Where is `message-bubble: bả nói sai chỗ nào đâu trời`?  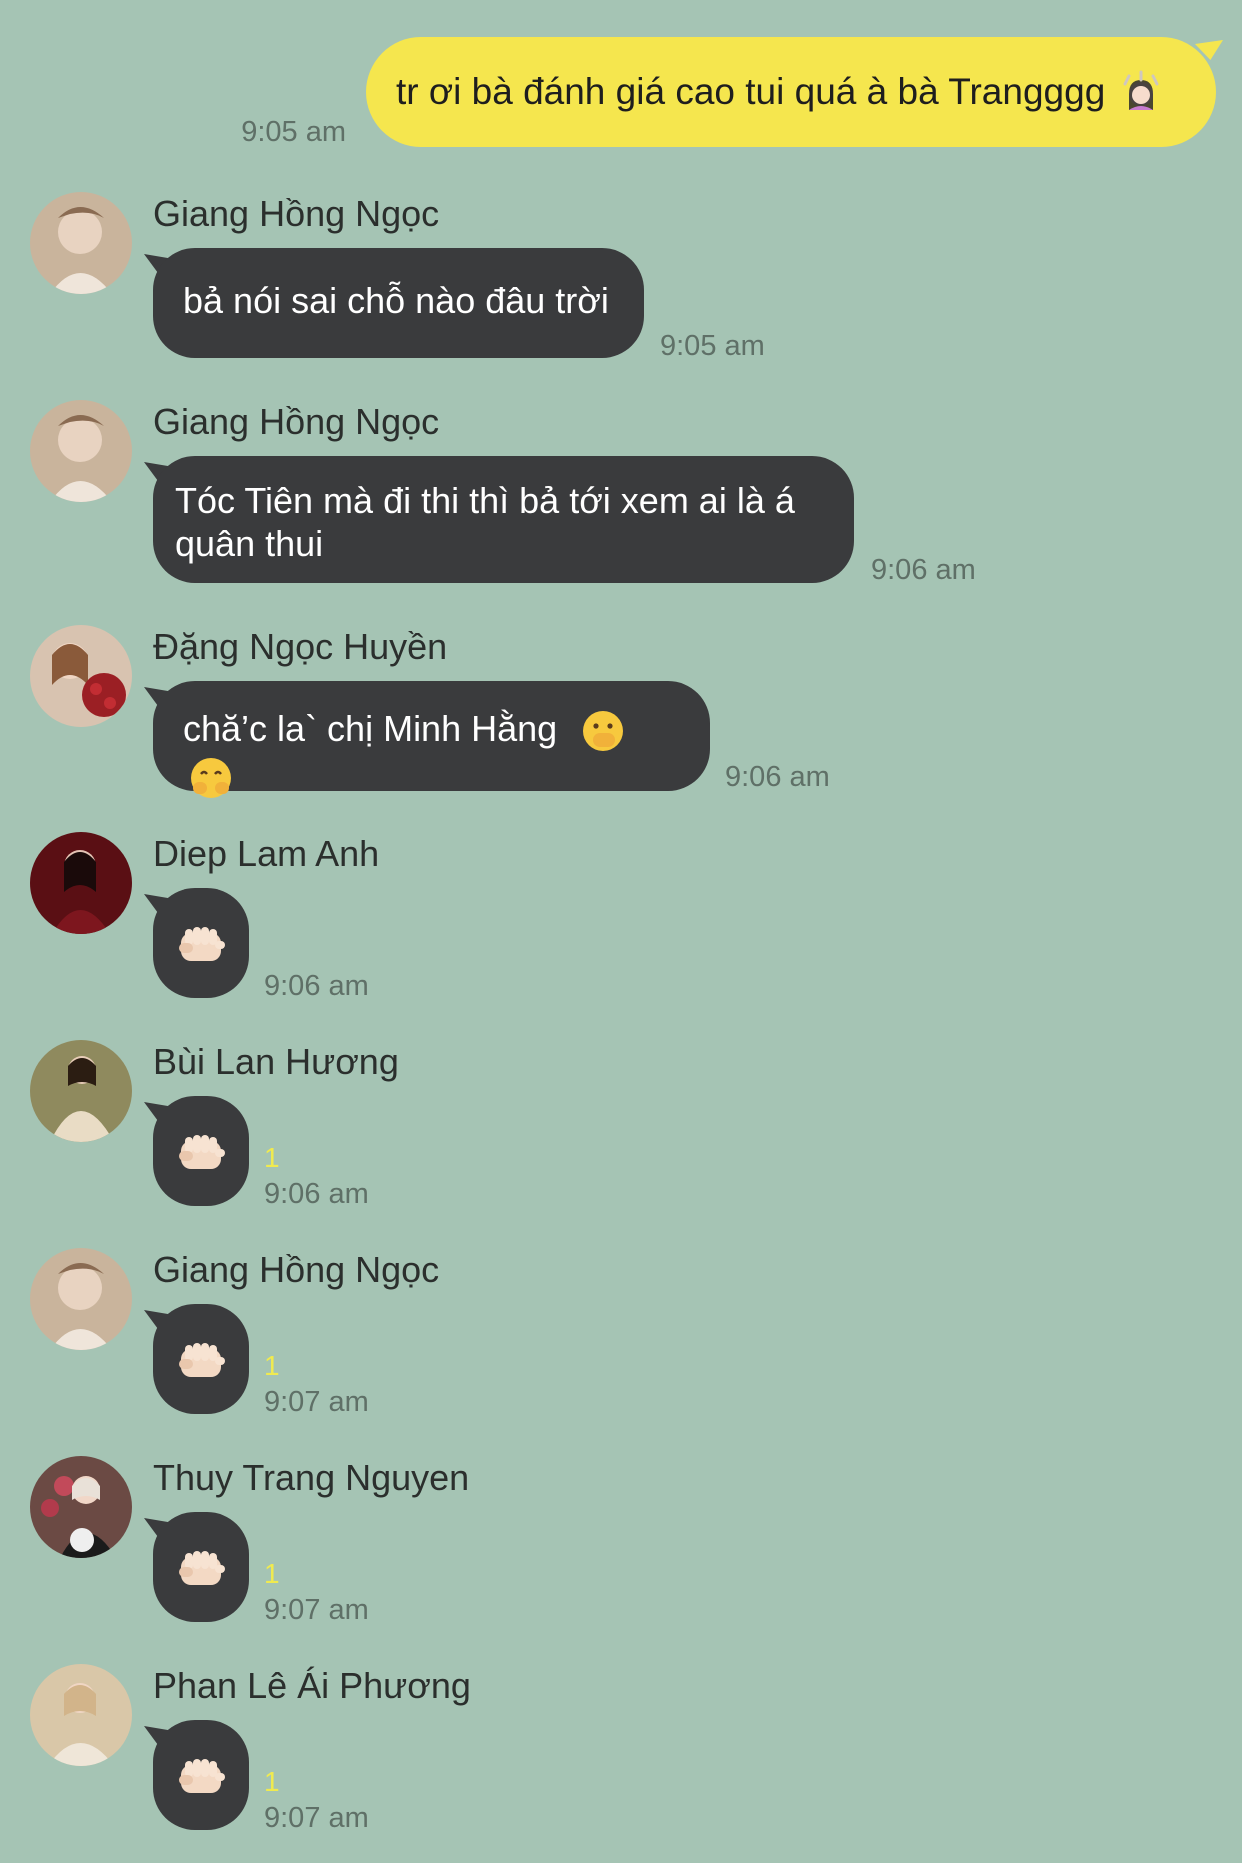
message-bubble: bả nói sai chỗ nào đâu trời is located at coordinates (398, 303).